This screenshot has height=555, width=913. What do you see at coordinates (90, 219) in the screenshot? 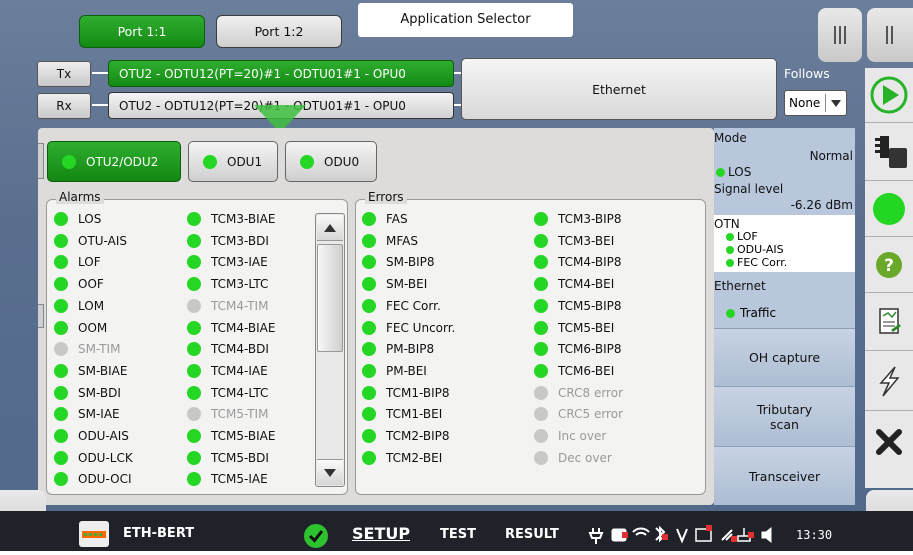
I see `item-label: LOS` at bounding box center [90, 219].